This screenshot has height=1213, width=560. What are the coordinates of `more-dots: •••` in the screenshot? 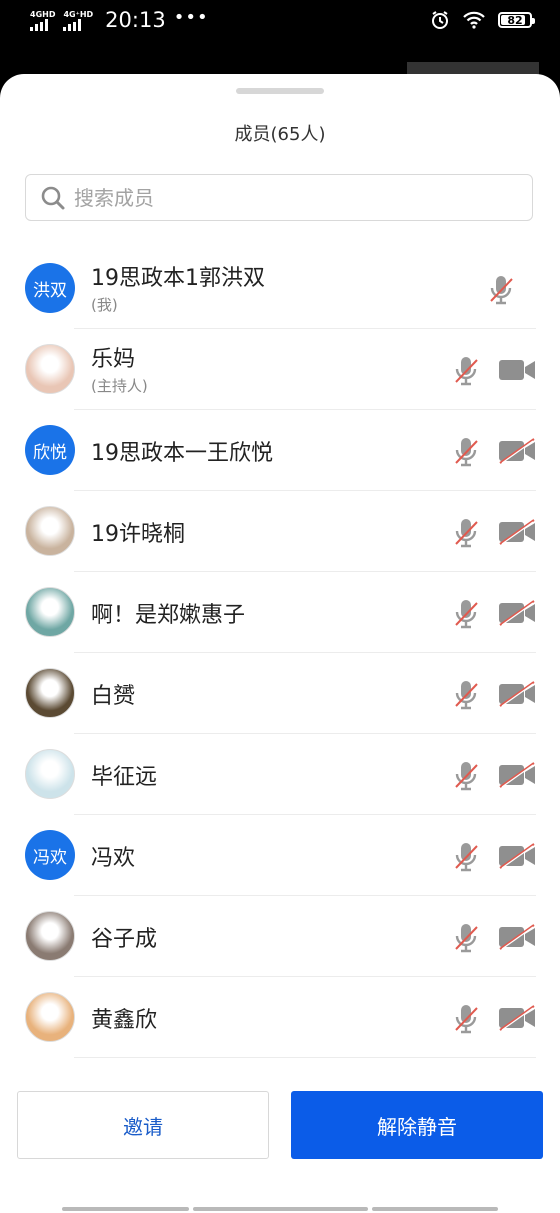 It's located at (191, 17).